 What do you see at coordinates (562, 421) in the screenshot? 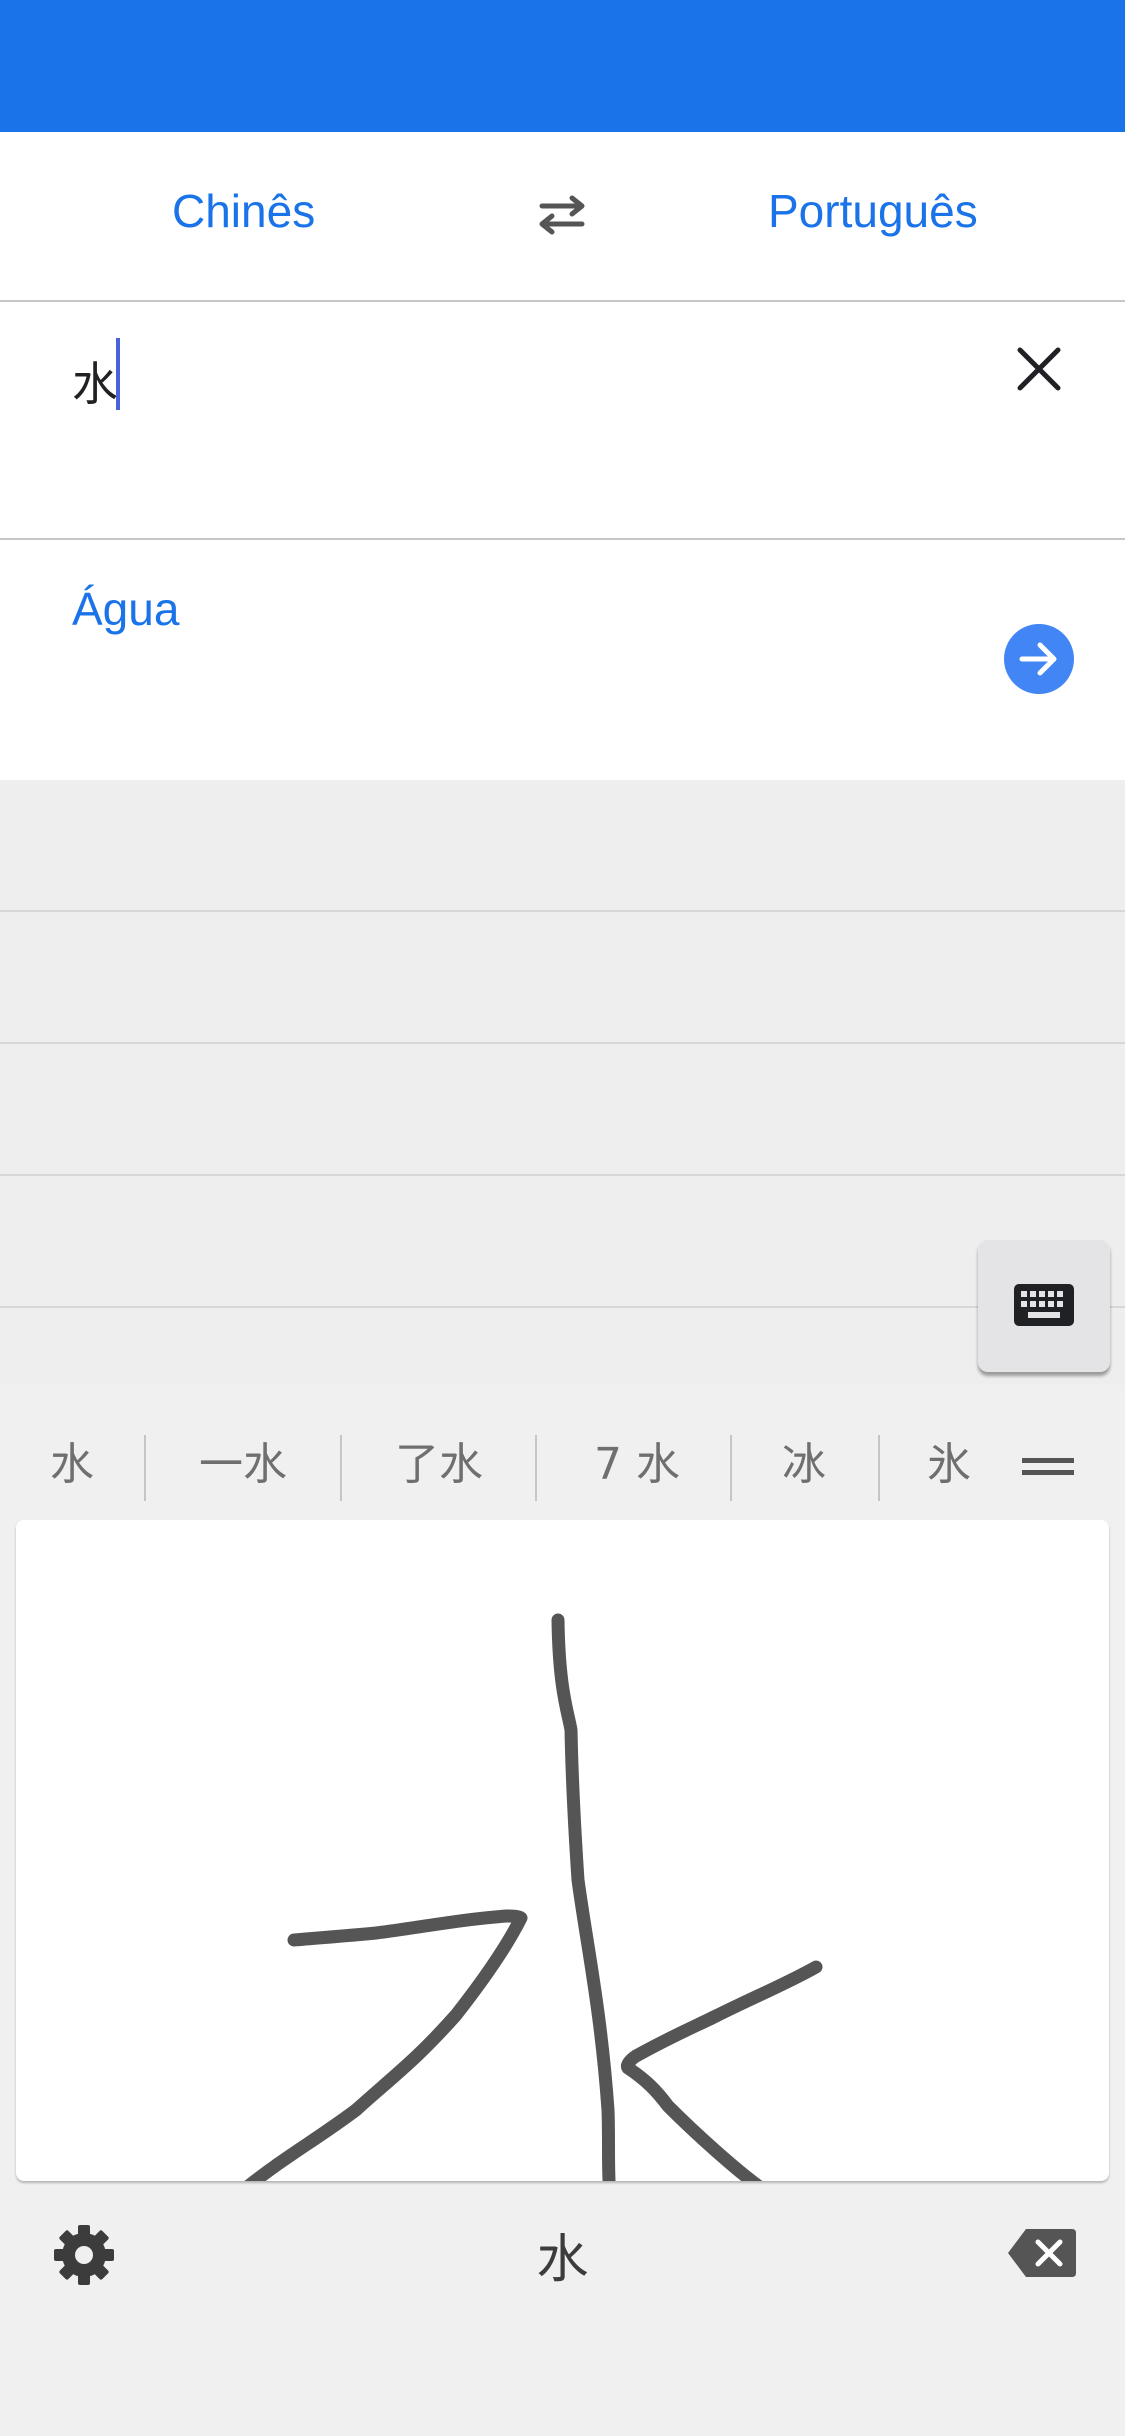
I see `source-text-input: 水` at bounding box center [562, 421].